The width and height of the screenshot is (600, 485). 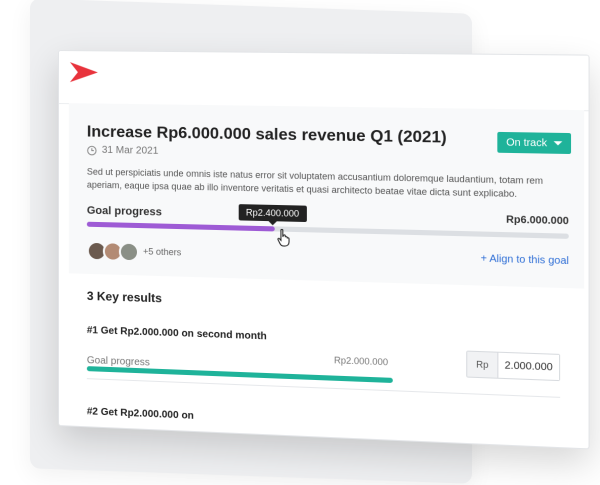 What do you see at coordinates (124, 211) in the screenshot?
I see `goal-progress-label: Goal progress` at bounding box center [124, 211].